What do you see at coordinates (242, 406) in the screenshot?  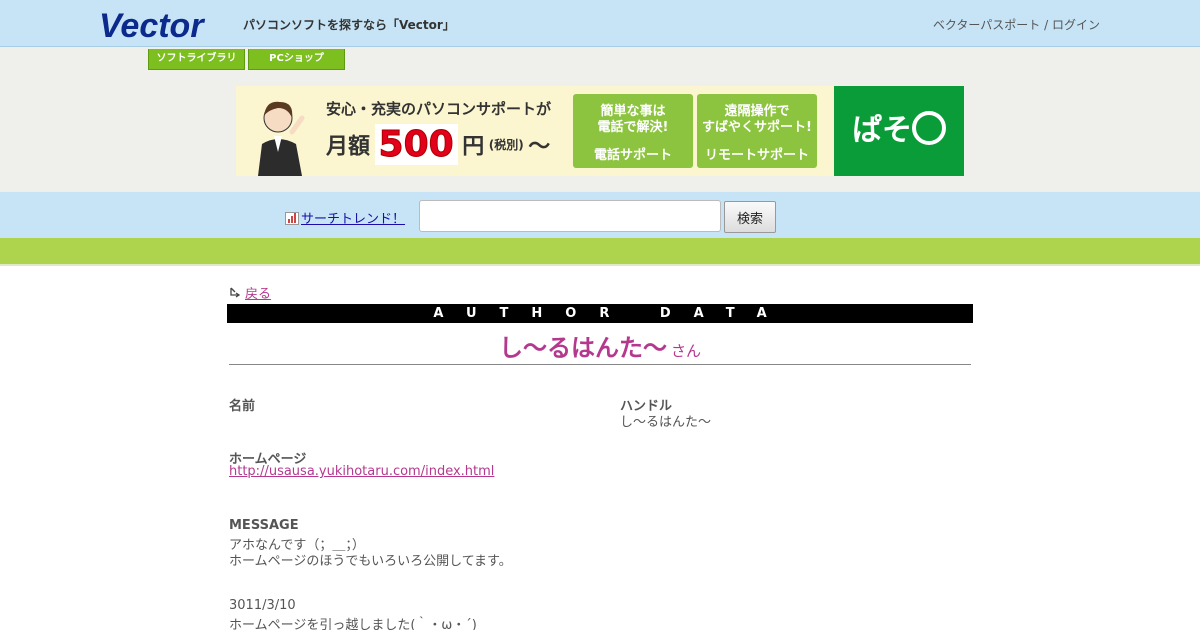 I see `name-label: 名前` at bounding box center [242, 406].